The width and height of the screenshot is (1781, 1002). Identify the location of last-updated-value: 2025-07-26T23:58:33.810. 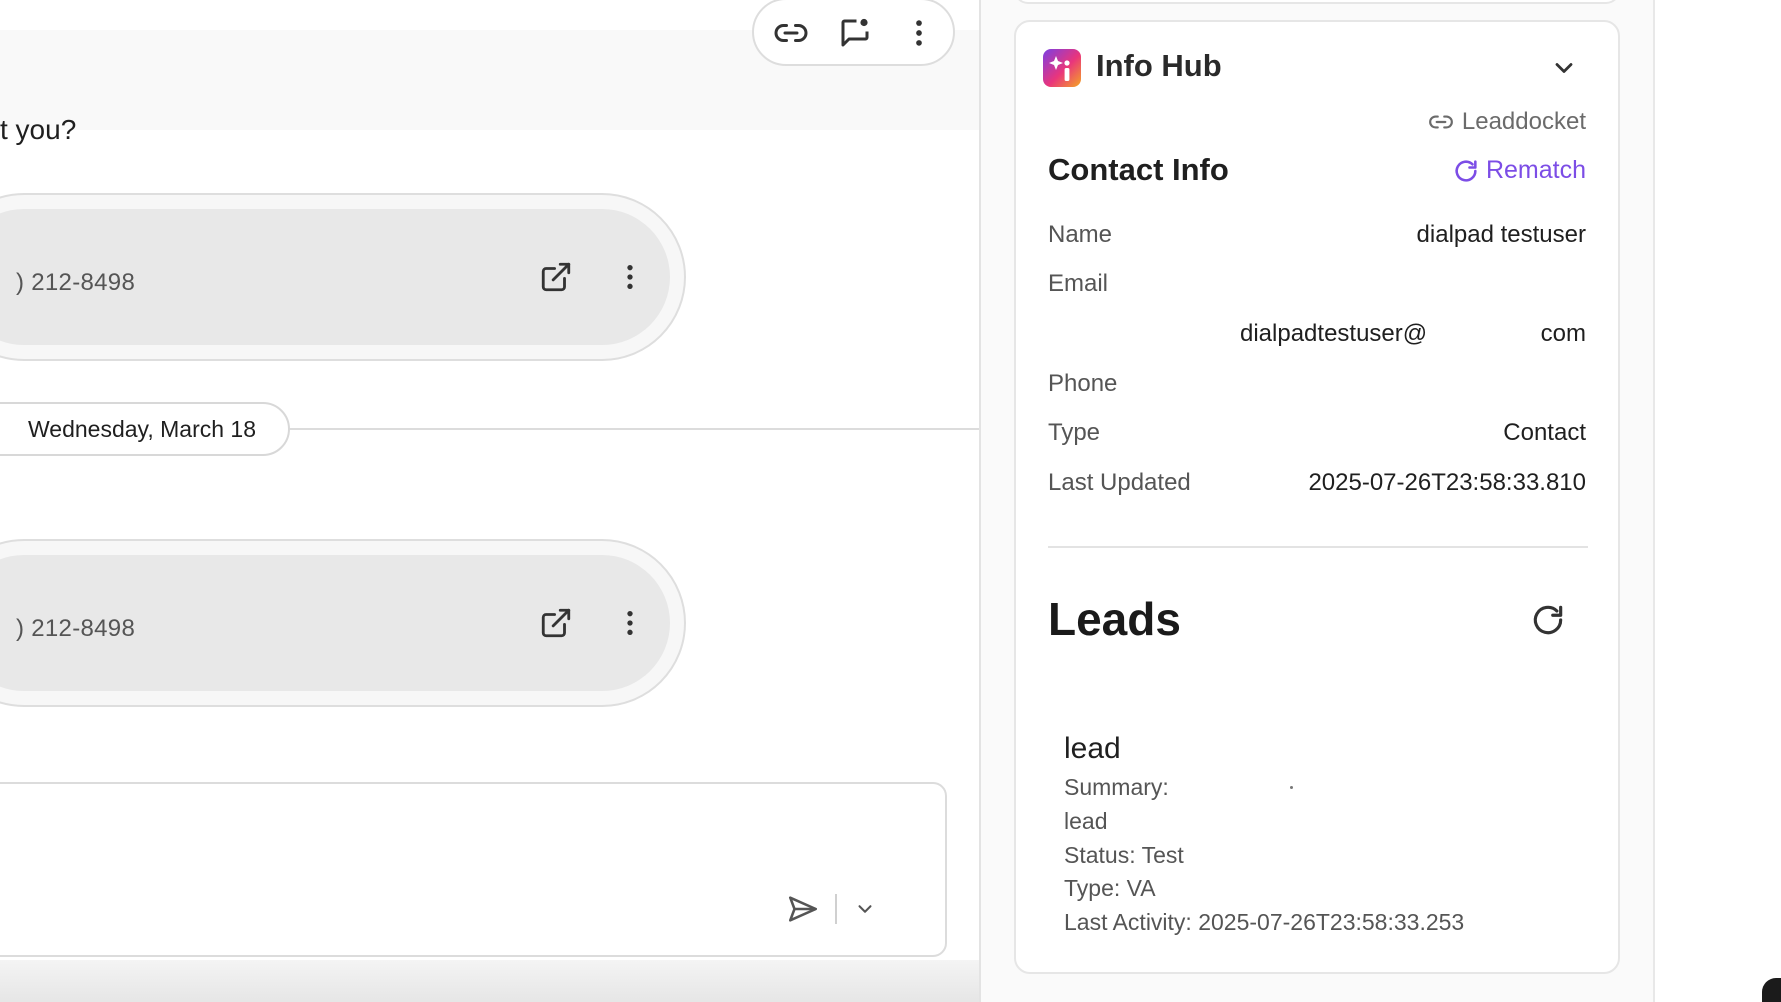
(1447, 482).